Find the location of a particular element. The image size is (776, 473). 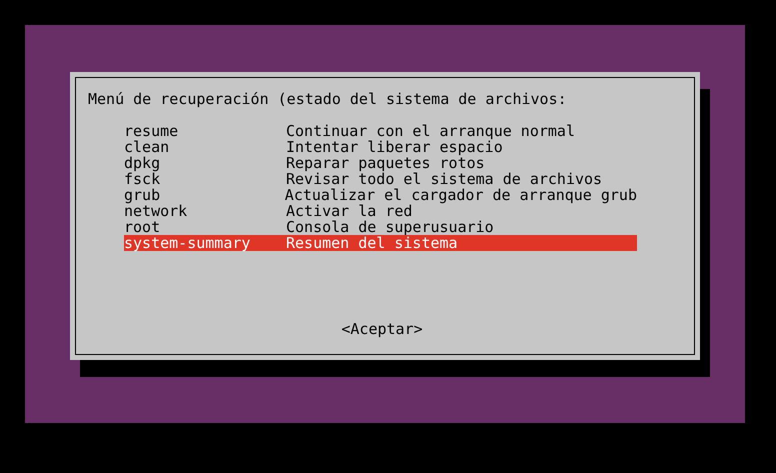

option-name: dpkg is located at coordinates (143, 163).